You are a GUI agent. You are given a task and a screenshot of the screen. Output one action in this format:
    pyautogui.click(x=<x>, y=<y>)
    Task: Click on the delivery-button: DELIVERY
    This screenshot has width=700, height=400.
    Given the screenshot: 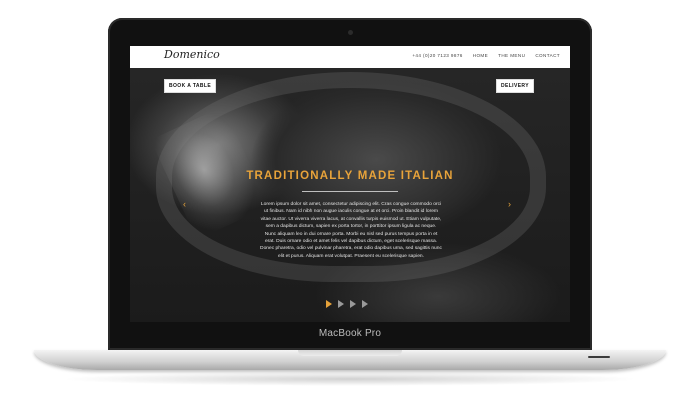 What is the action you would take?
    pyautogui.click(x=514, y=86)
    